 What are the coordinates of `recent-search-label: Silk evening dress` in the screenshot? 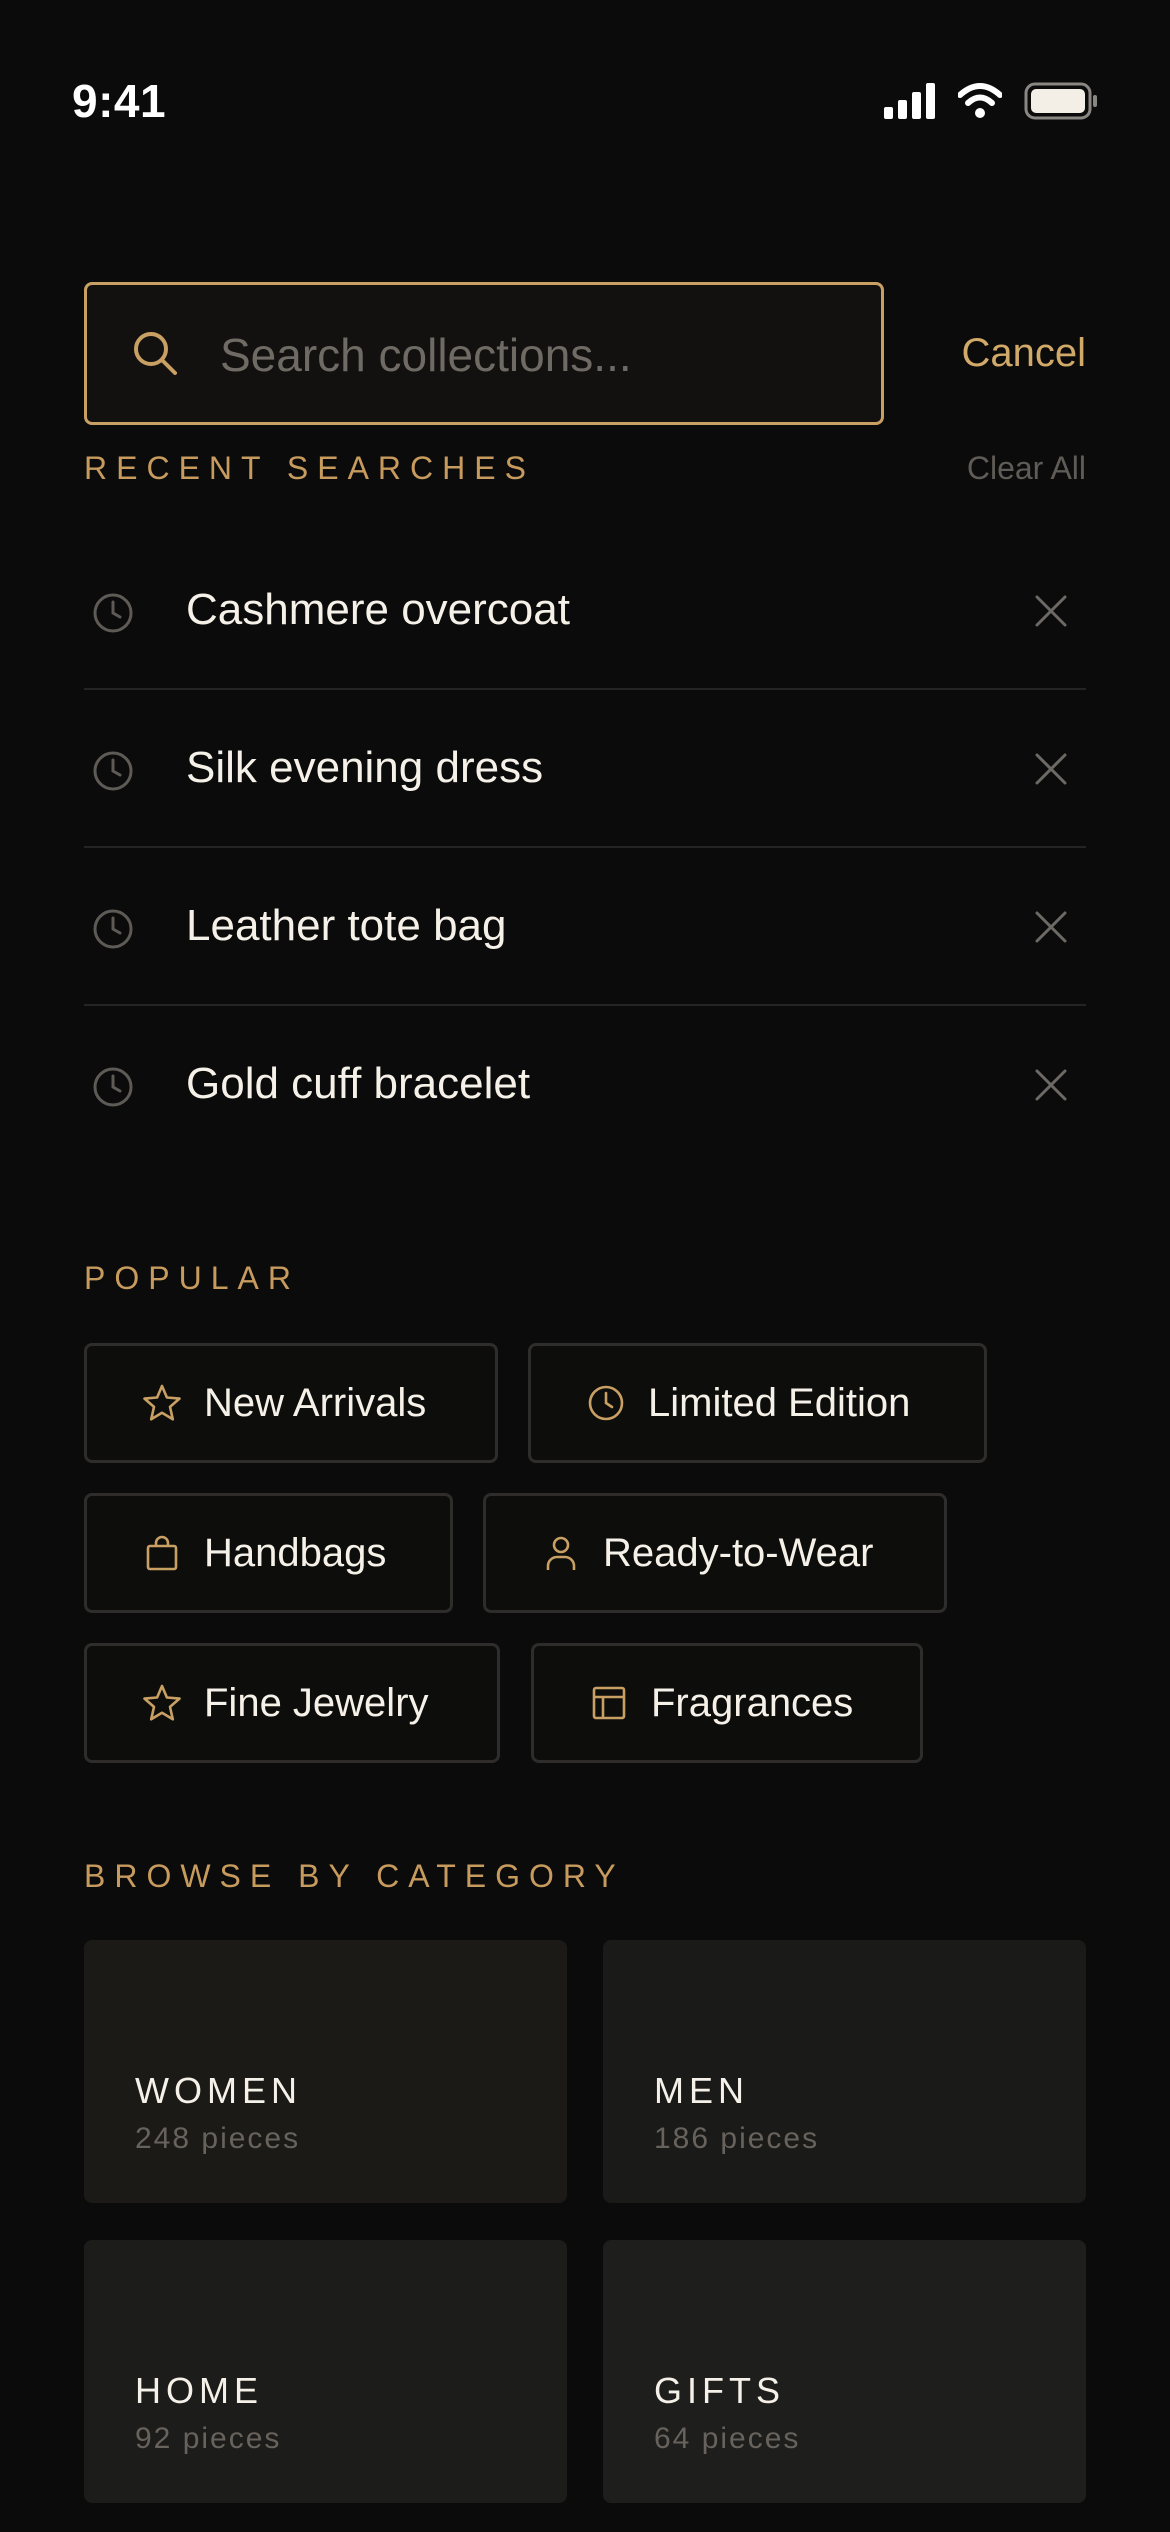 It's located at (365, 767).